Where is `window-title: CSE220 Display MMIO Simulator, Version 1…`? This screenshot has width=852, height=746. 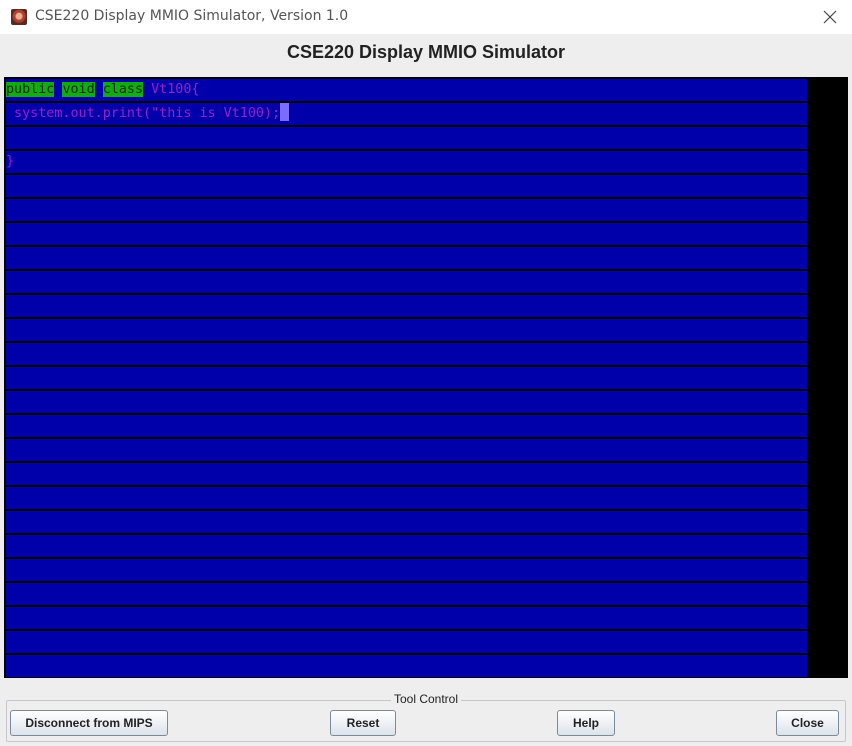 window-title: CSE220 Display MMIO Simulator, Version 1… is located at coordinates (192, 16).